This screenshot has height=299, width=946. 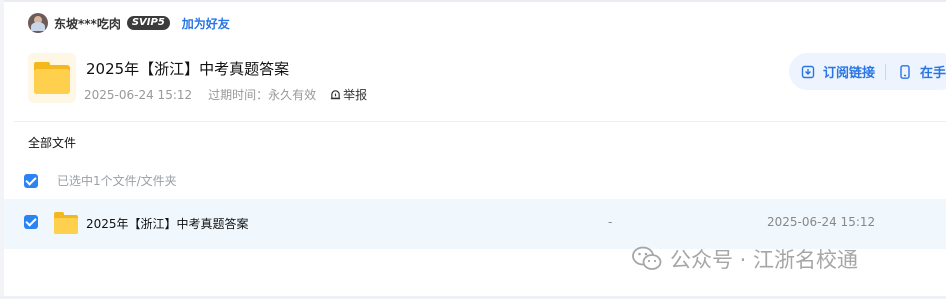 I want to click on subscribe-icon, so click(x=808, y=71).